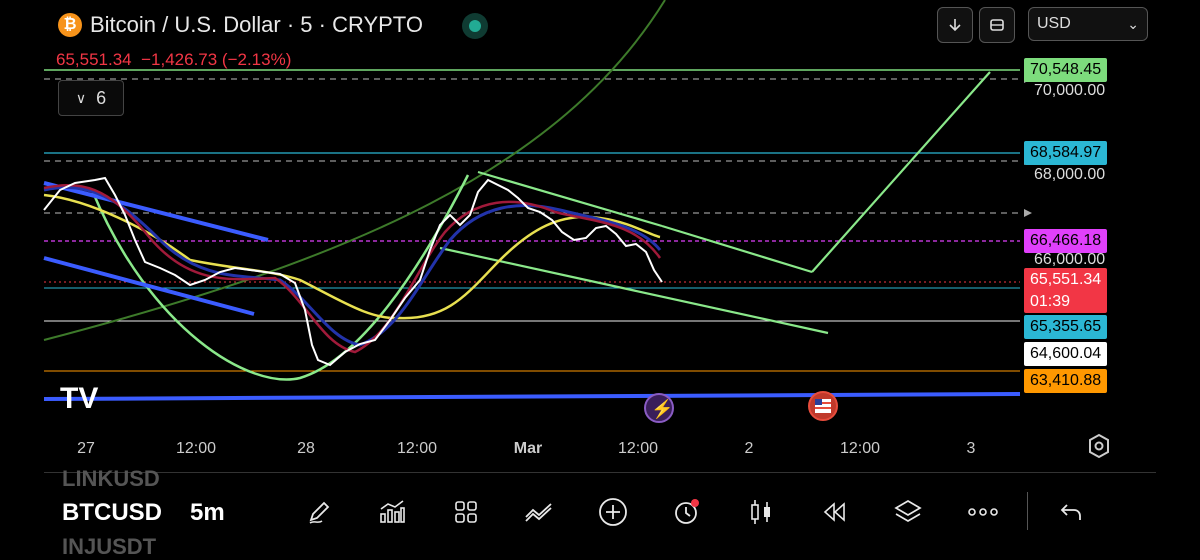 This screenshot has height=560, width=1200. I want to click on undo-icon, so click(1071, 512).